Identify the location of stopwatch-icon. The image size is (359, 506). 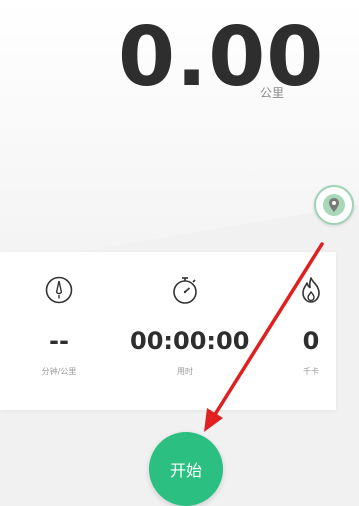
(185, 290).